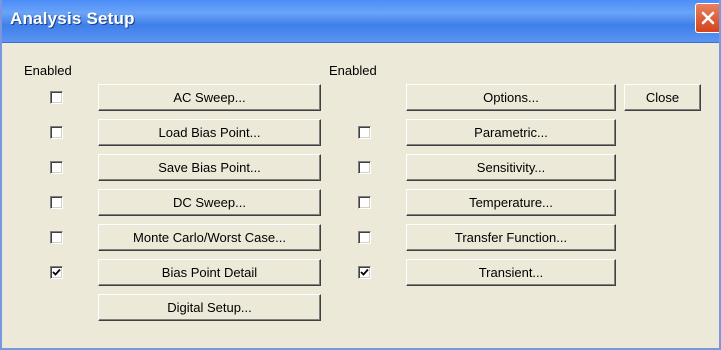  I want to click on title-bar: Analysis Setup, so click(360, 21).